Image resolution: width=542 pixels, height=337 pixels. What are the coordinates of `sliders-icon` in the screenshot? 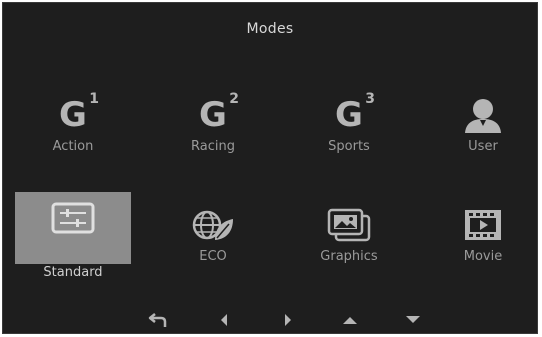 It's located at (73, 218).